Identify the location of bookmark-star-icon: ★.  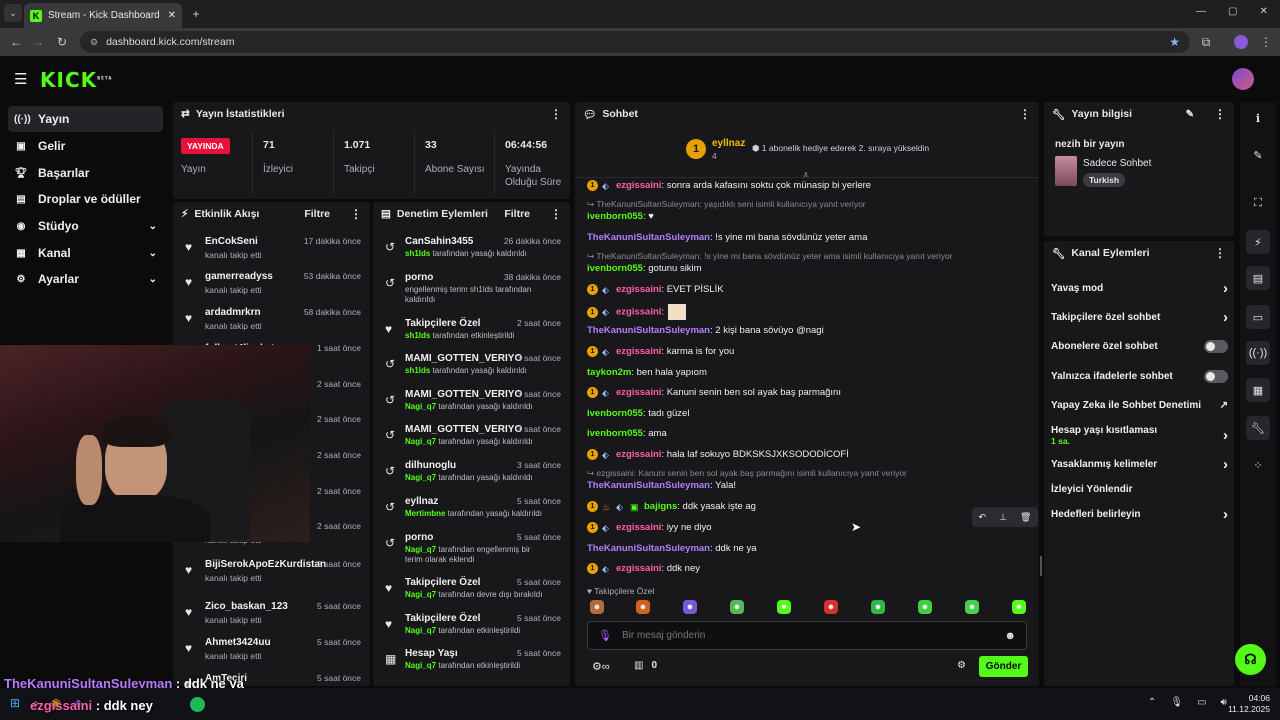
(1174, 42).